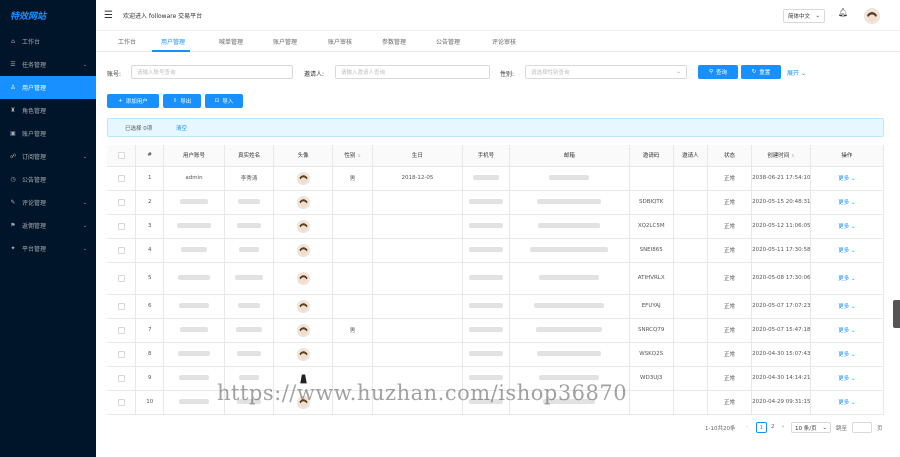 This screenshot has width=900, height=457. Describe the element at coordinates (48, 15) in the screenshot. I see `app-logo: 特效网站` at that location.